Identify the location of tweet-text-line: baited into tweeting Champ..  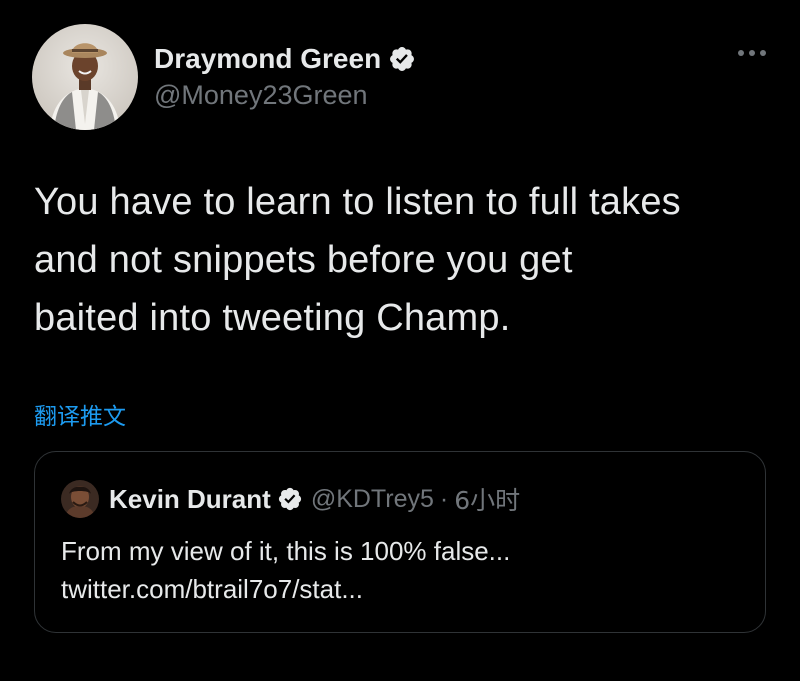
(272, 318).